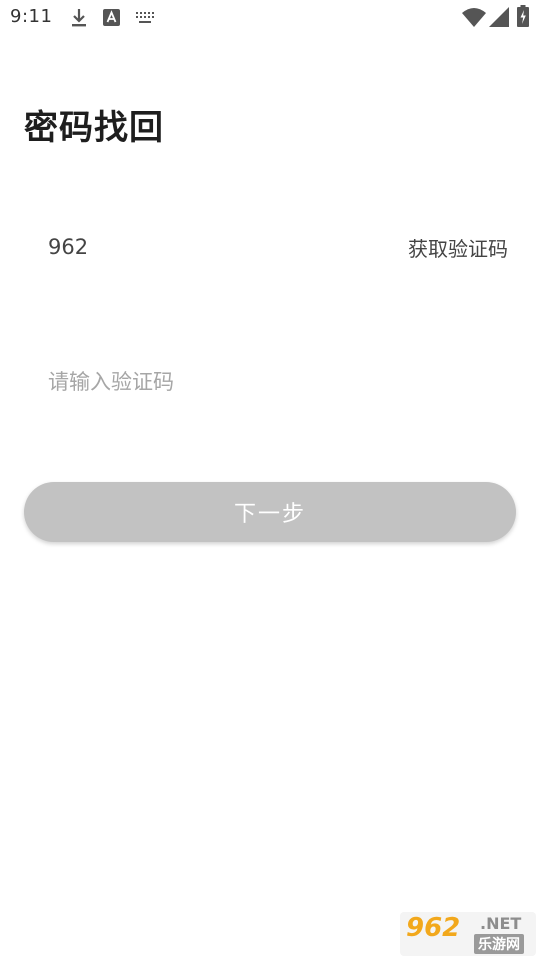 The height and width of the screenshot is (960, 540). Describe the element at coordinates (111, 17) in the screenshot. I see `a-badge-icon` at that location.